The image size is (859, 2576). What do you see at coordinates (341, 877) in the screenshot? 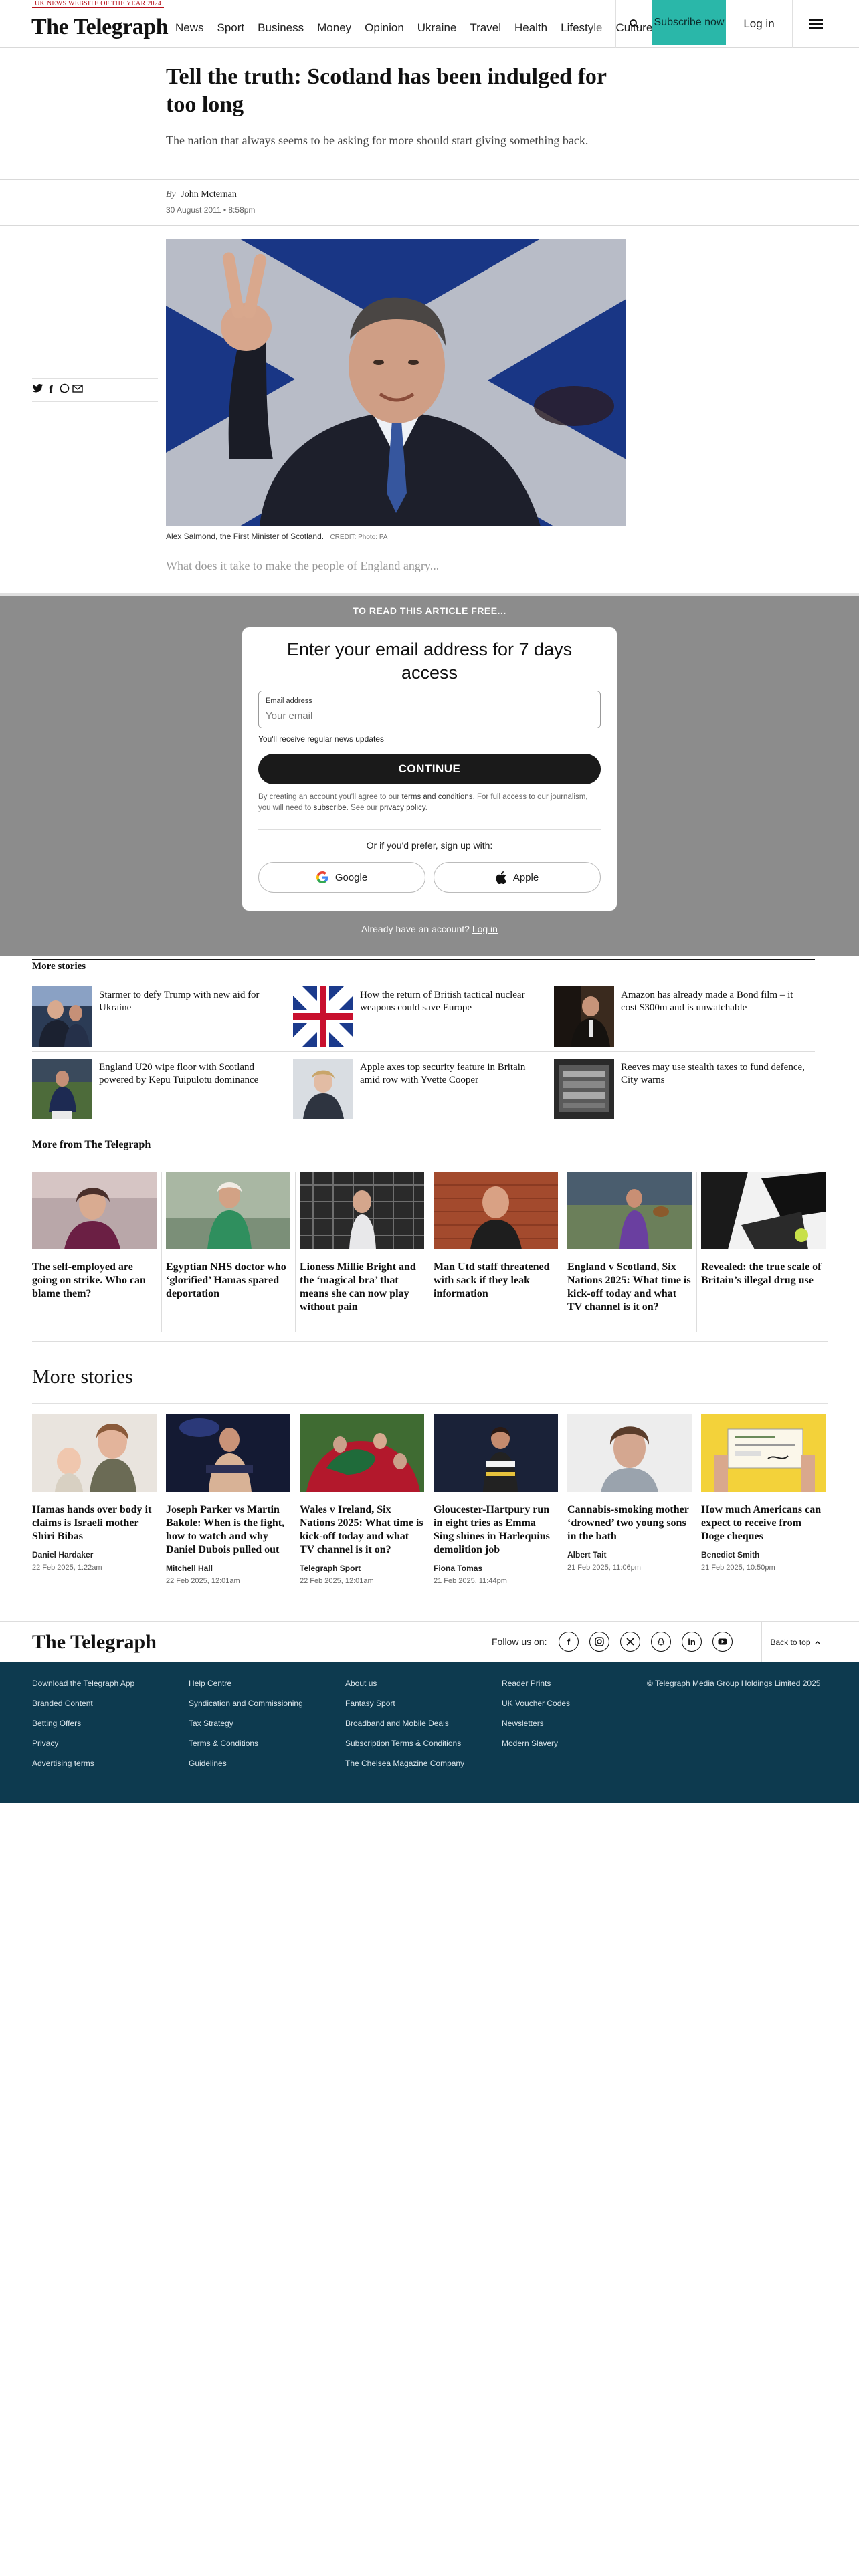
I see `google-signin-button: Google` at bounding box center [341, 877].